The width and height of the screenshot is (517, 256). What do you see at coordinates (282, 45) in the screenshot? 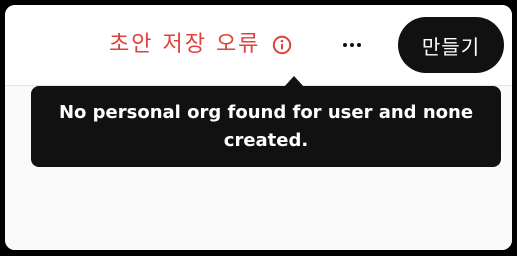
I see `info-icon` at bounding box center [282, 45].